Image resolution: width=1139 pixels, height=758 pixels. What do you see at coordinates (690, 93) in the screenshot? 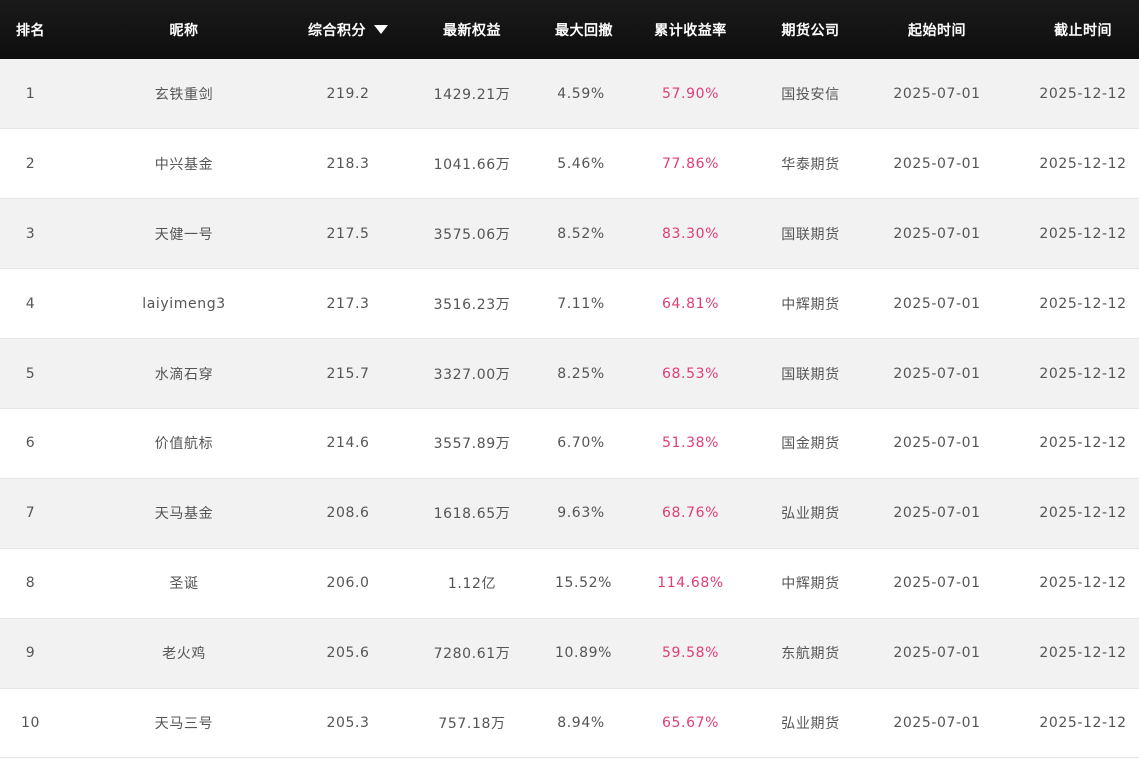
I see `cell-cumulative-return: 57.90%` at bounding box center [690, 93].